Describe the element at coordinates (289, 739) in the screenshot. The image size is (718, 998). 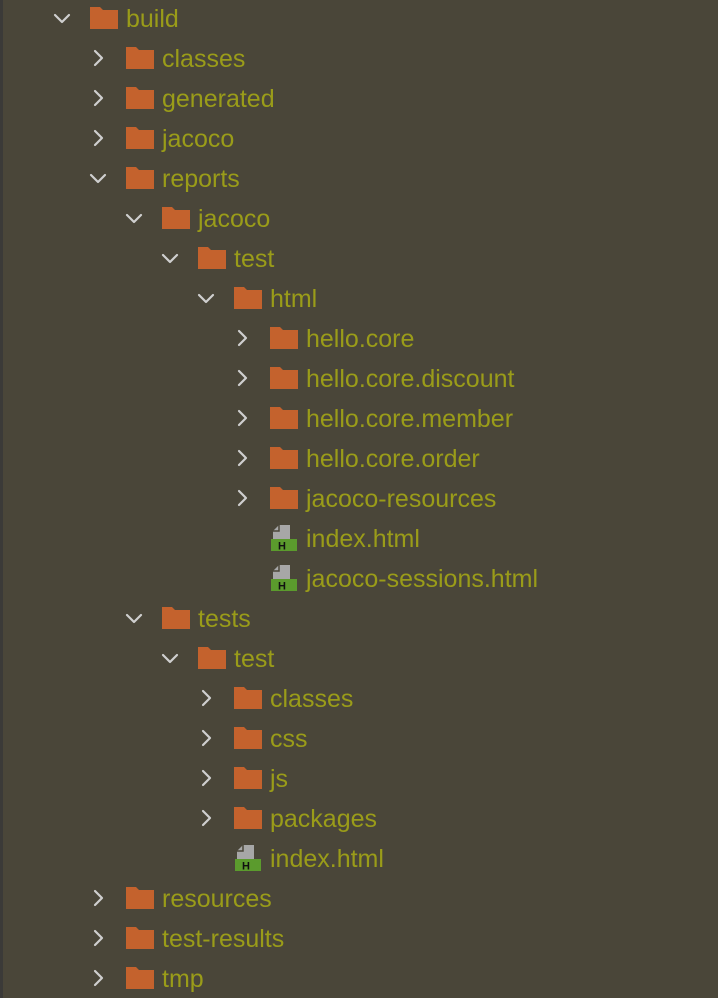
I see `tree-item-label: css` at that location.